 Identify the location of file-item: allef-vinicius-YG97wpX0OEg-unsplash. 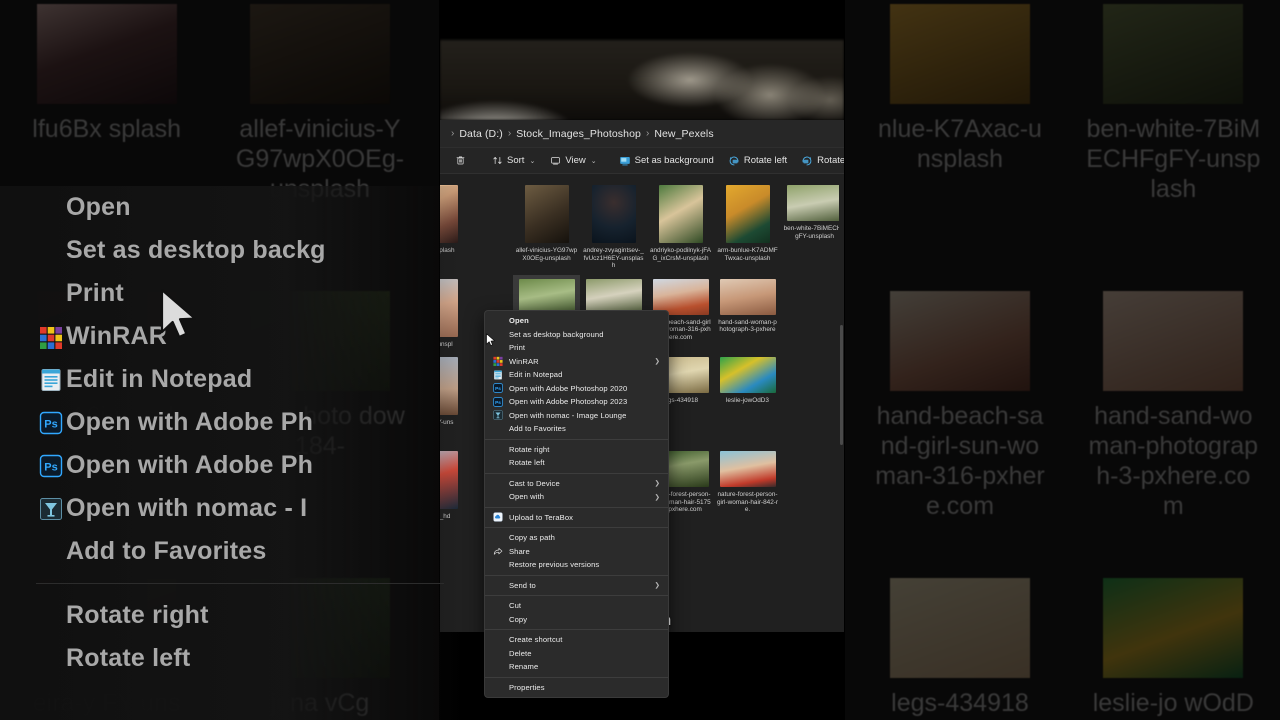
(546, 228).